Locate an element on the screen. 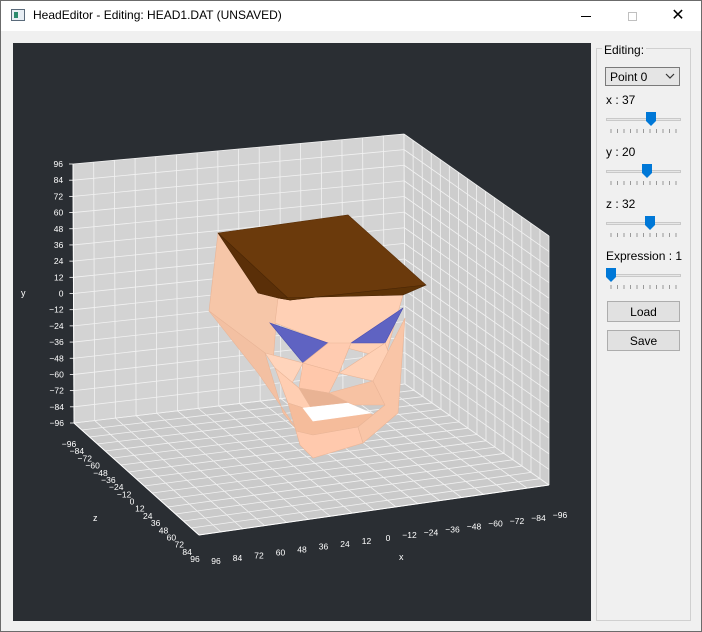 The image size is (702, 632). y-tick-label: −48 is located at coordinates (56, 358).